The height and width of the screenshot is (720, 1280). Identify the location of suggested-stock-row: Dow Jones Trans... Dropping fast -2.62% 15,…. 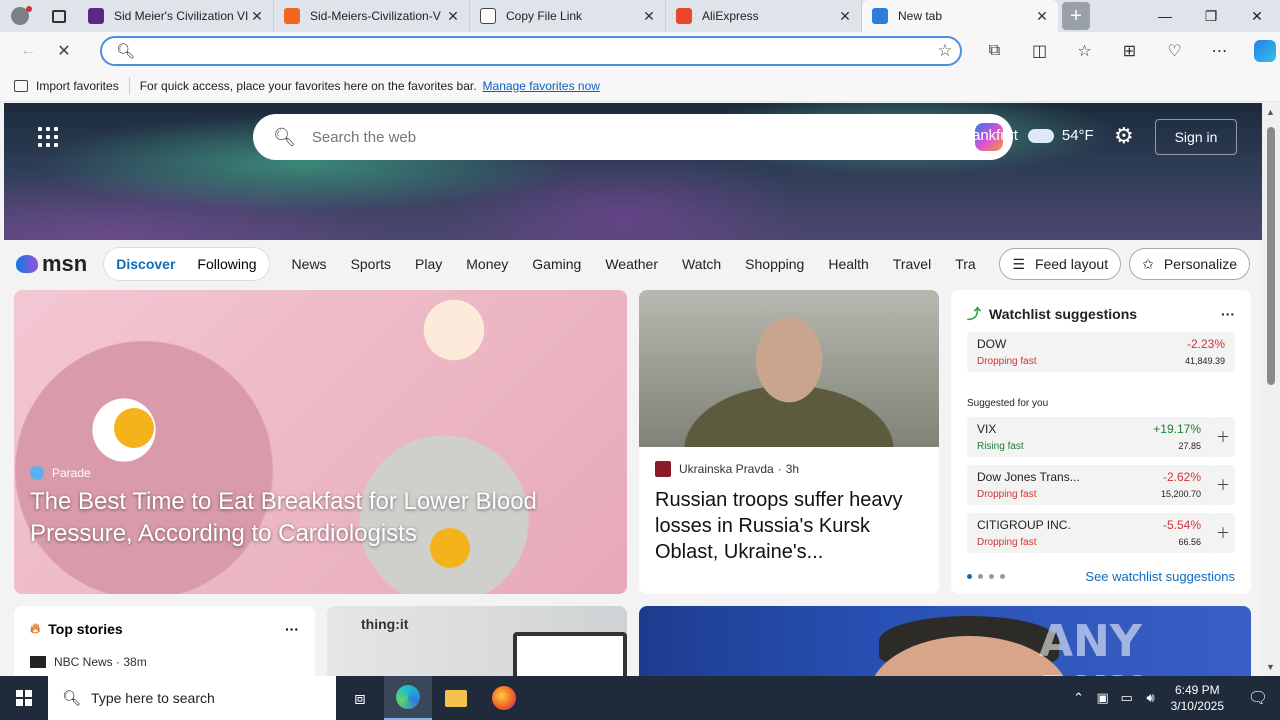
(1101, 481).